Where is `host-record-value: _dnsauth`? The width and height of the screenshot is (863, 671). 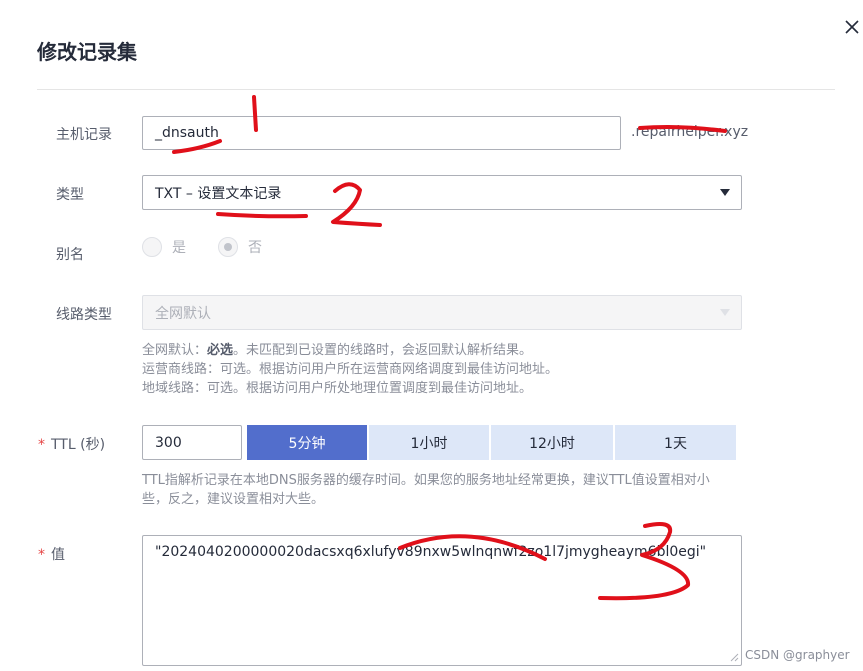 host-record-value: _dnsauth is located at coordinates (187, 133).